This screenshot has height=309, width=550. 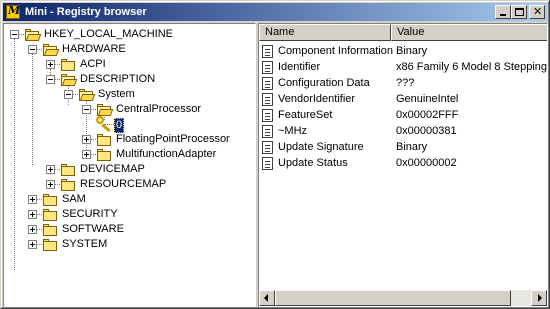 I want to click on window-controls: ✕, so click(x=520, y=12).